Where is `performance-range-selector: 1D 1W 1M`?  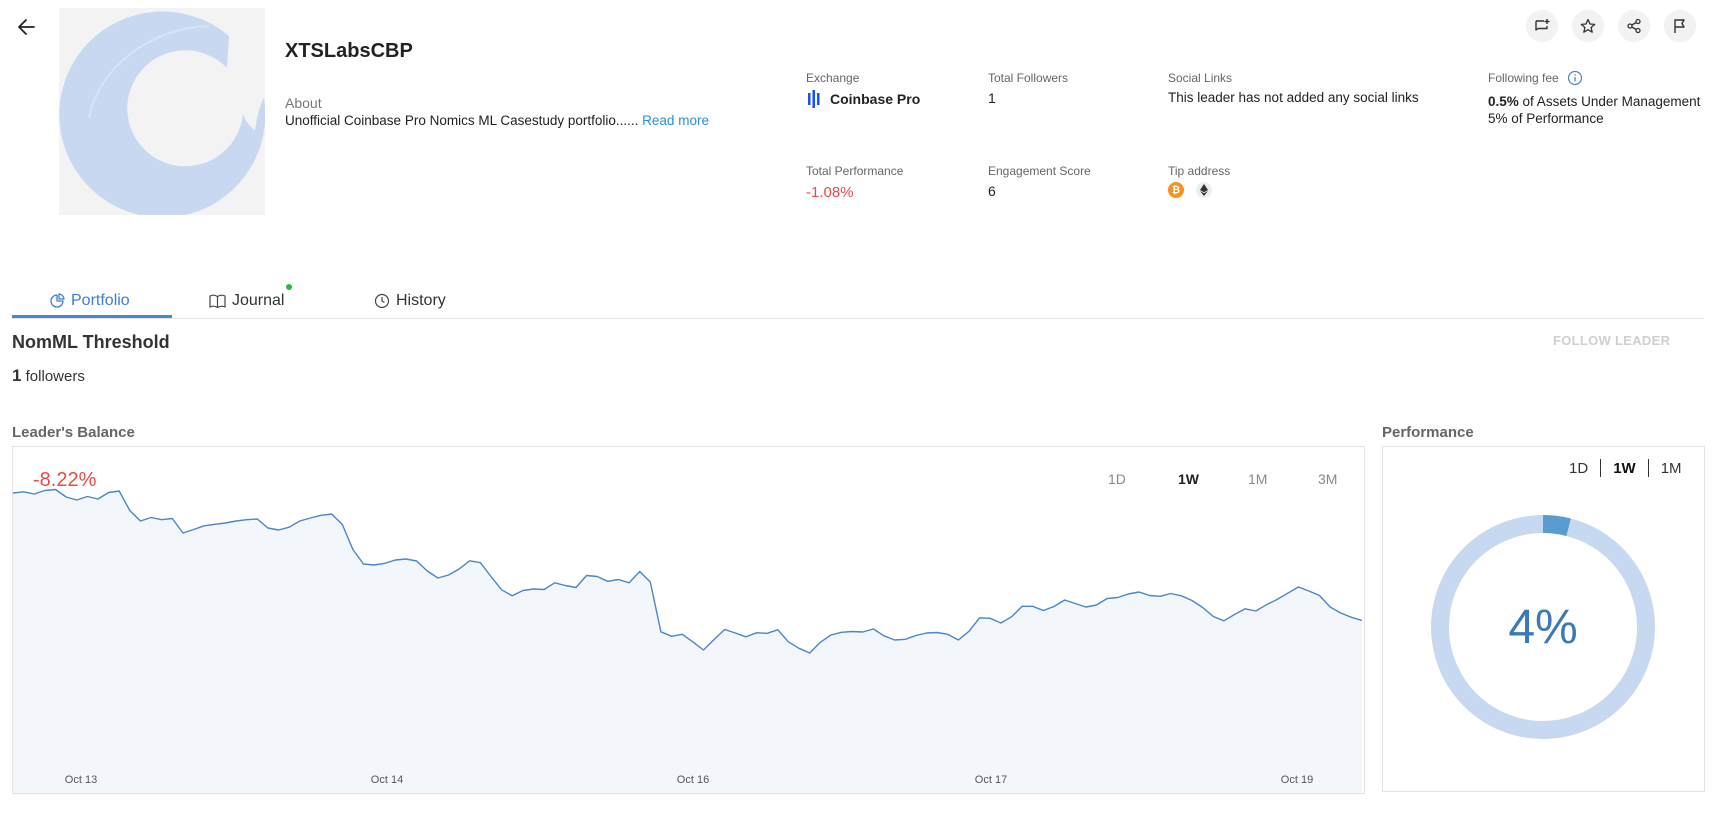
performance-range-selector: 1D 1W 1M is located at coordinates (1625, 468).